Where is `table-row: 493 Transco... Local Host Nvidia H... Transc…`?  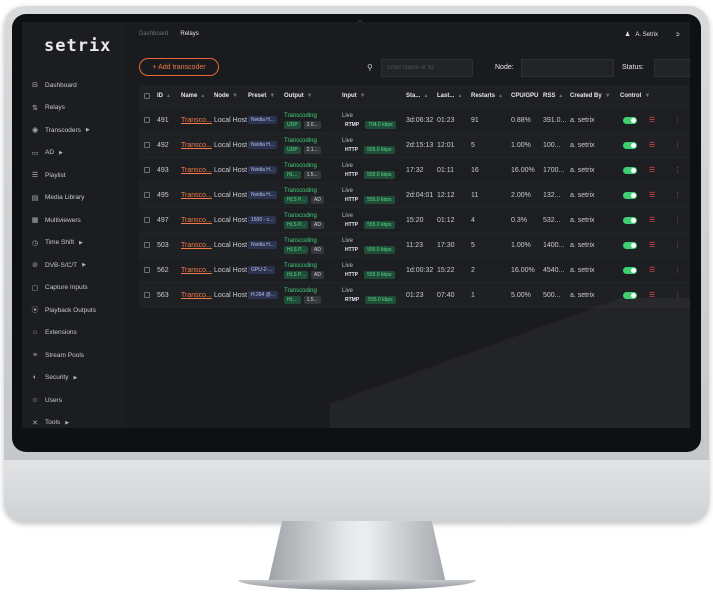
table-row: 493 Transco... Local Host Nvidia H... Transc… is located at coordinates (414, 170).